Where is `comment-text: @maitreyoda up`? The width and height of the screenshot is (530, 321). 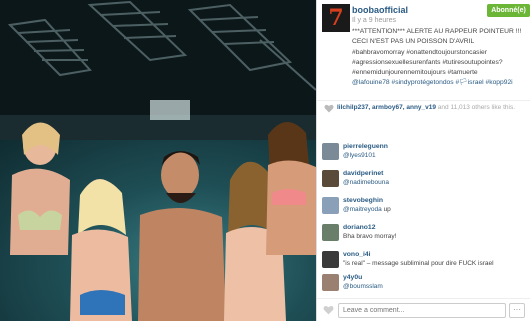 comment-text: @maitreyoda up is located at coordinates (367, 209).